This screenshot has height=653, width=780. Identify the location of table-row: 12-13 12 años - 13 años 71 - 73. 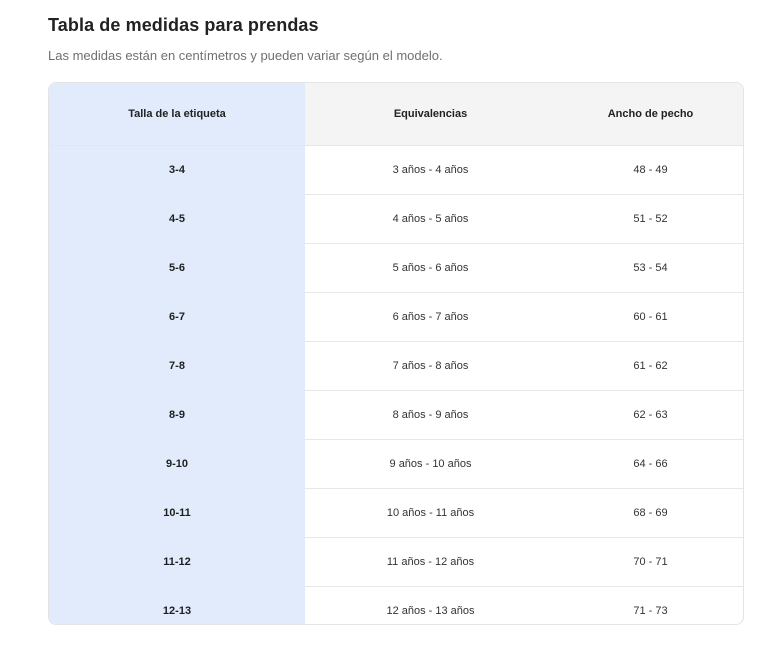
(396, 605).